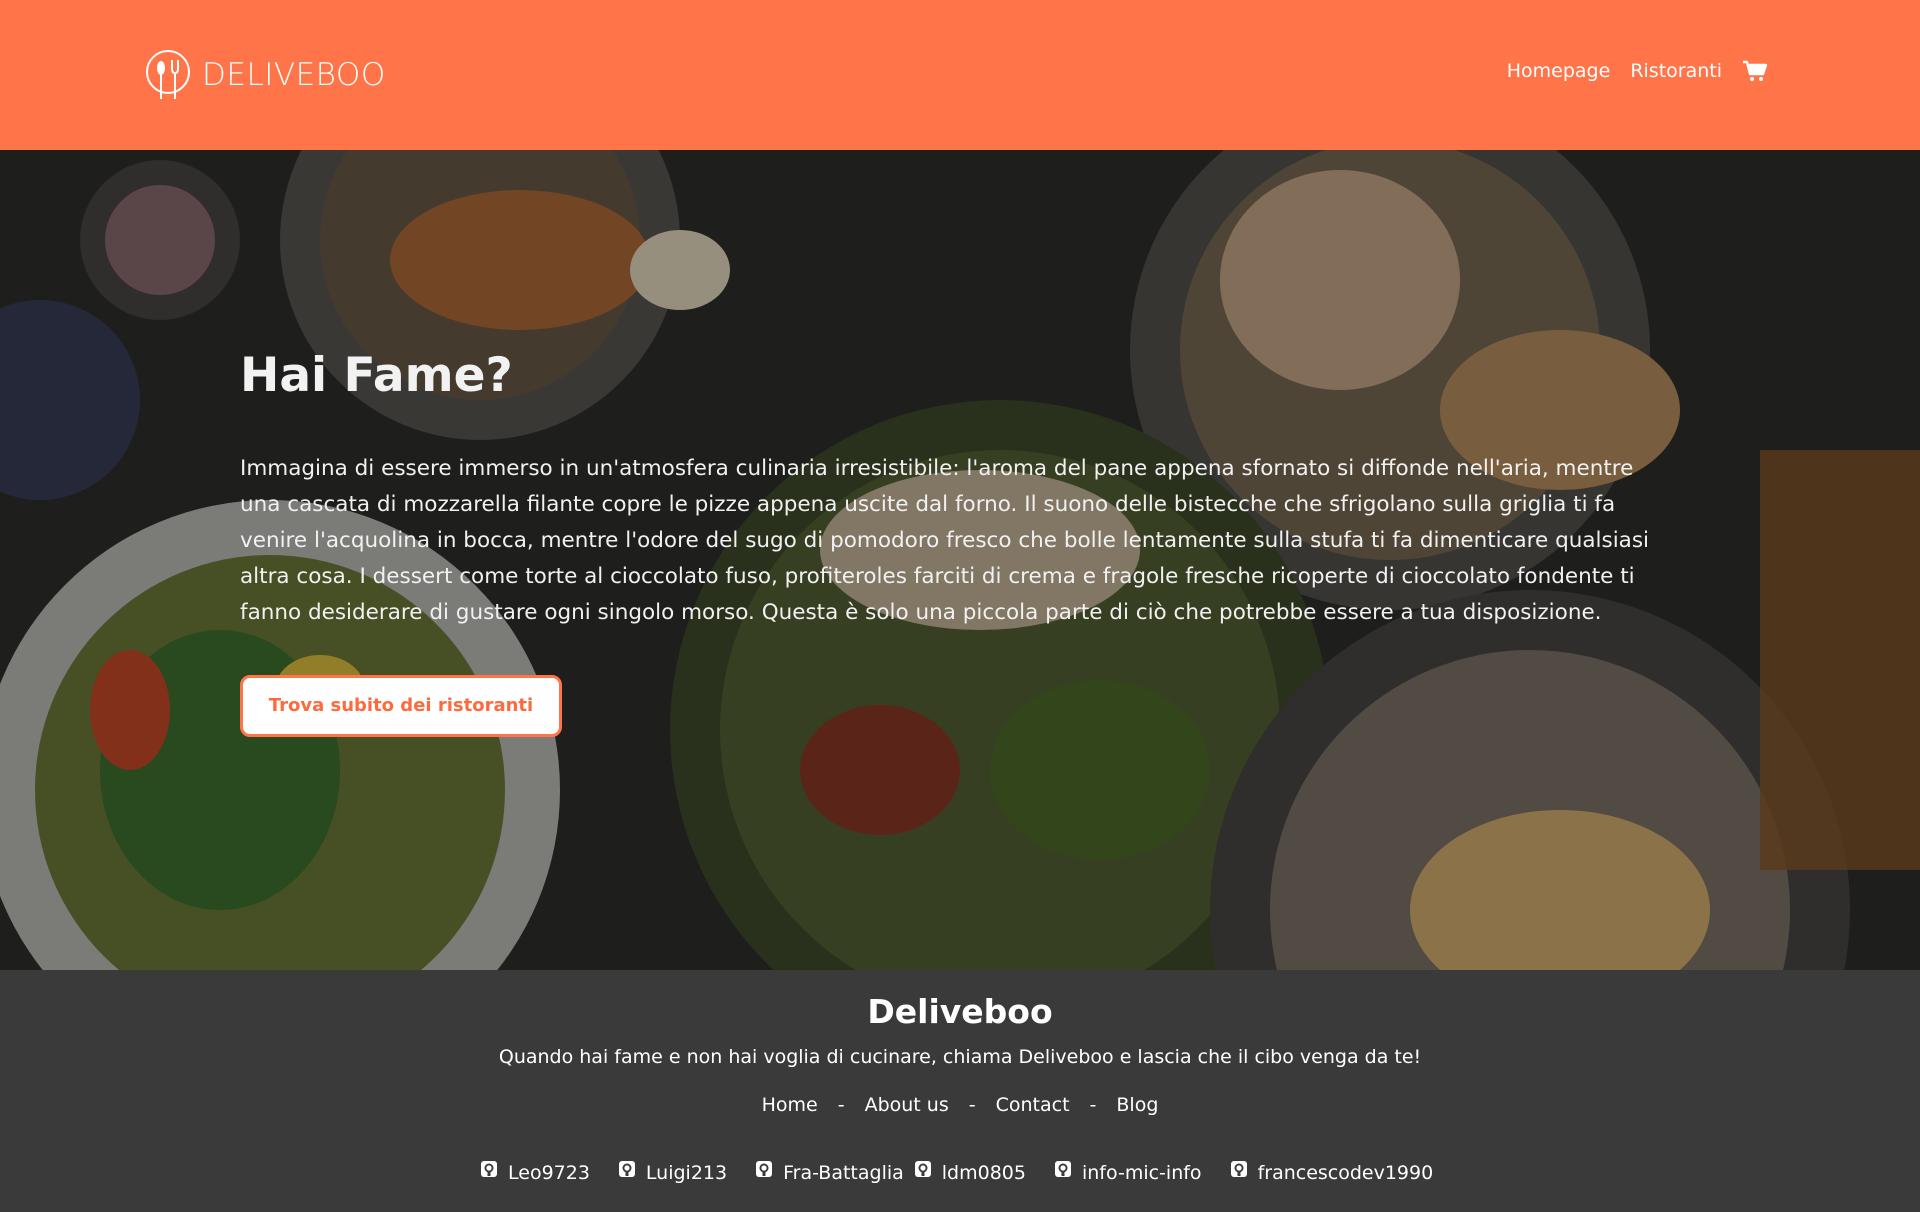 The image size is (1920, 1212). What do you see at coordinates (686, 1173) in the screenshot?
I see `dev-name: Luigi213` at bounding box center [686, 1173].